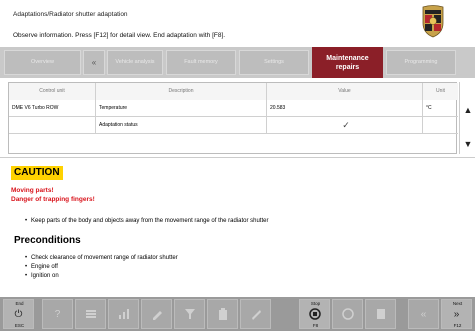 The image size is (475, 331). Describe the element at coordinates (181, 125) in the screenshot. I see `cell-description: Adaptation status` at that location.